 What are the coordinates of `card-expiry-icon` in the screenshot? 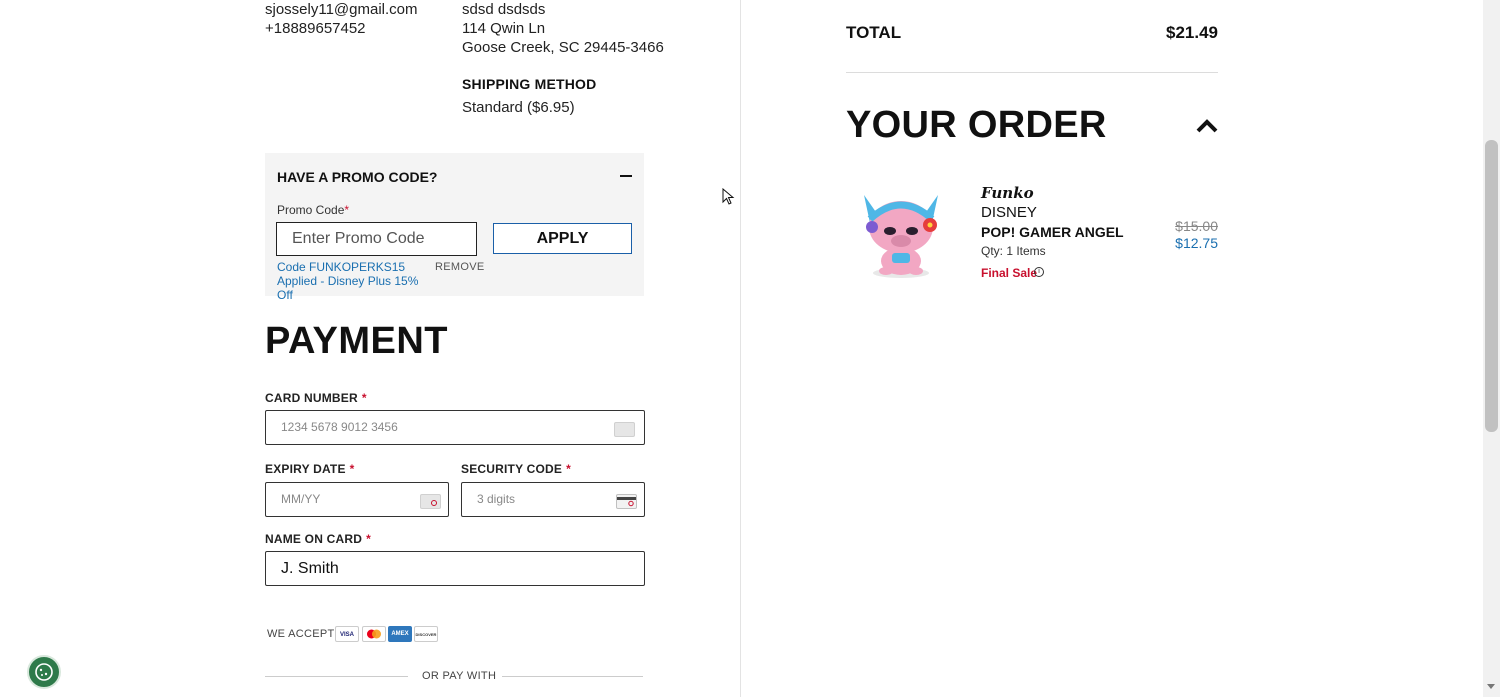 It's located at (430, 501).